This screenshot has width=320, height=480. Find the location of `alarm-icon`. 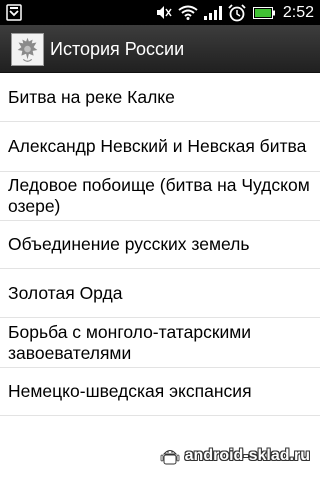

alarm-icon is located at coordinates (237, 13).